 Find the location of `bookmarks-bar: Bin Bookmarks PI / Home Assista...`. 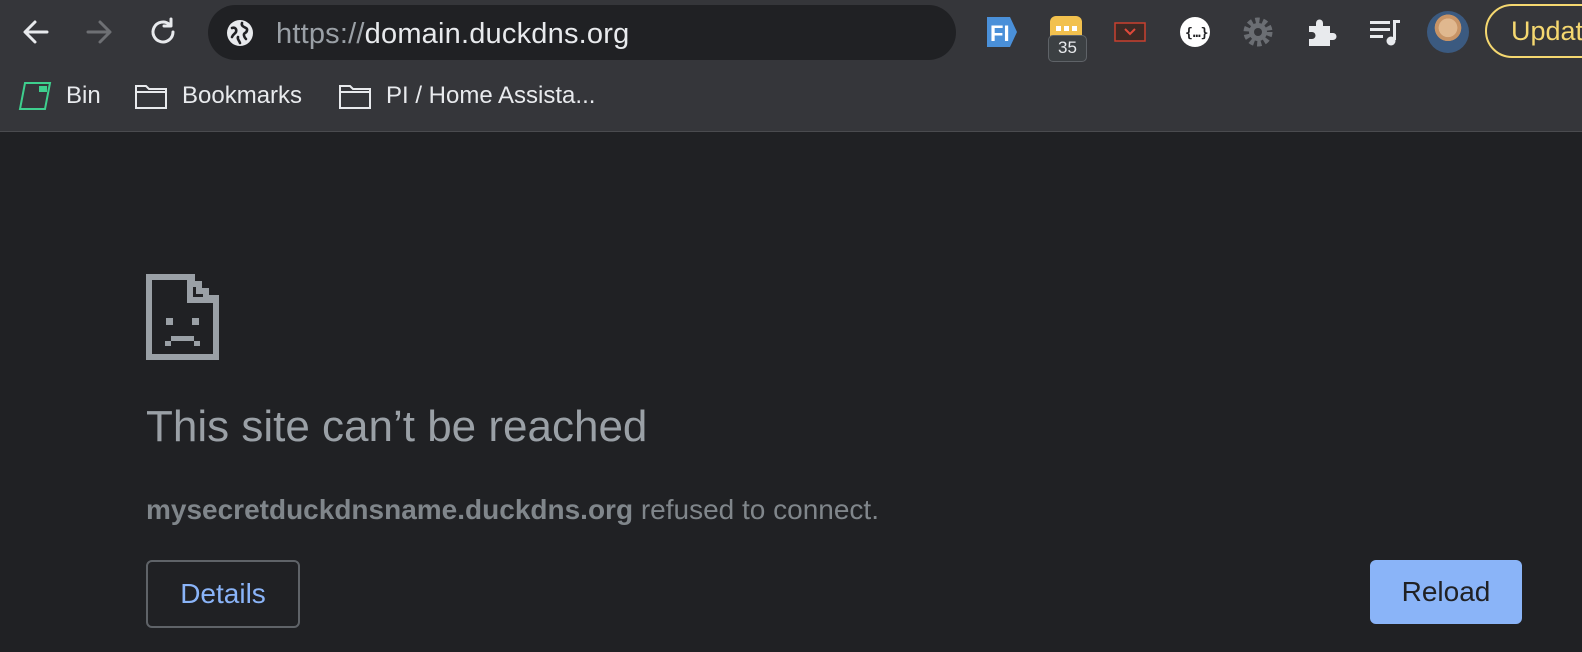

bookmarks-bar: Bin Bookmarks PI / Home Assista... is located at coordinates (791, 98).